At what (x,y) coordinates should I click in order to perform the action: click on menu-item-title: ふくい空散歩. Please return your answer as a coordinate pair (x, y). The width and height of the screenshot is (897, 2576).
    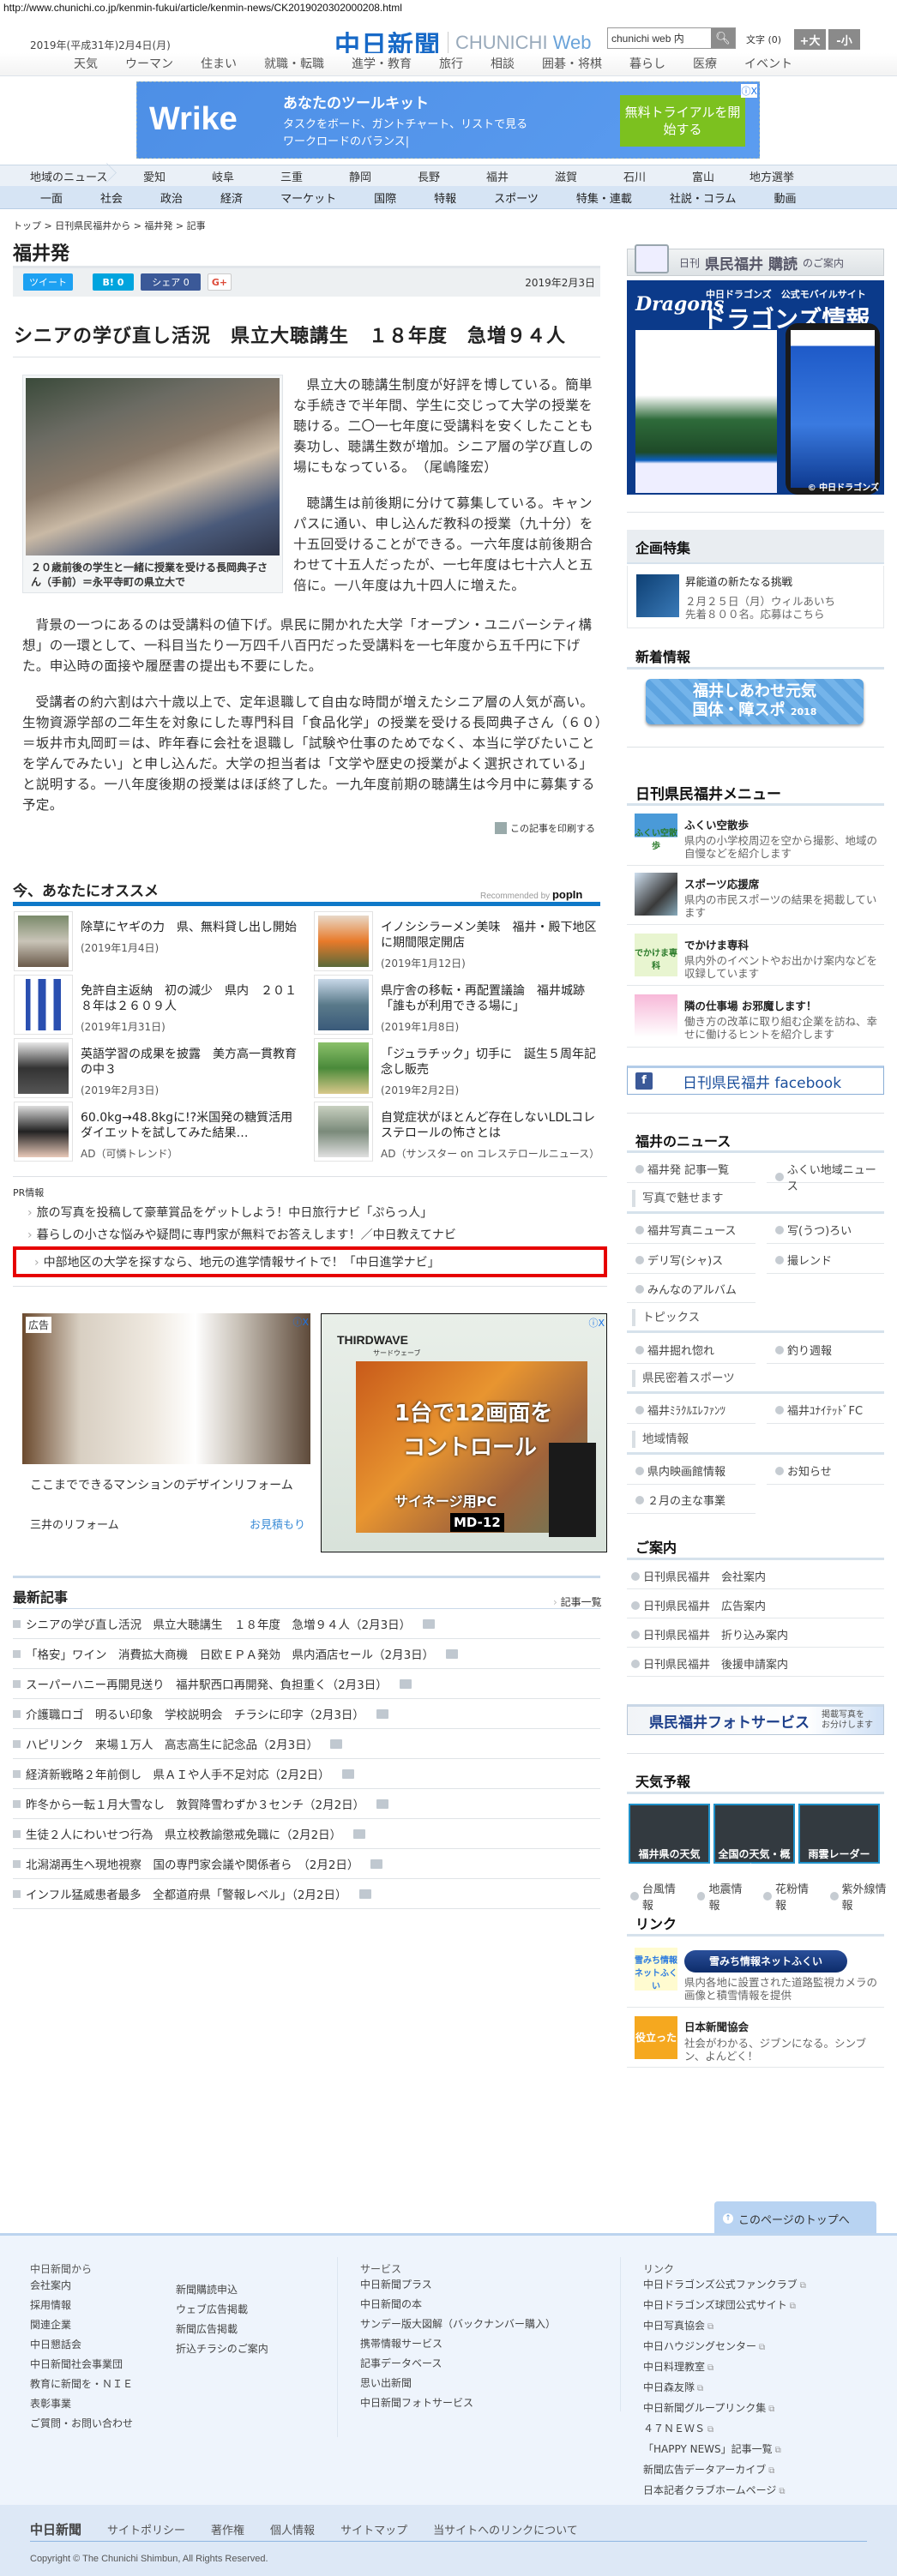
    Looking at the image, I should click on (716, 824).